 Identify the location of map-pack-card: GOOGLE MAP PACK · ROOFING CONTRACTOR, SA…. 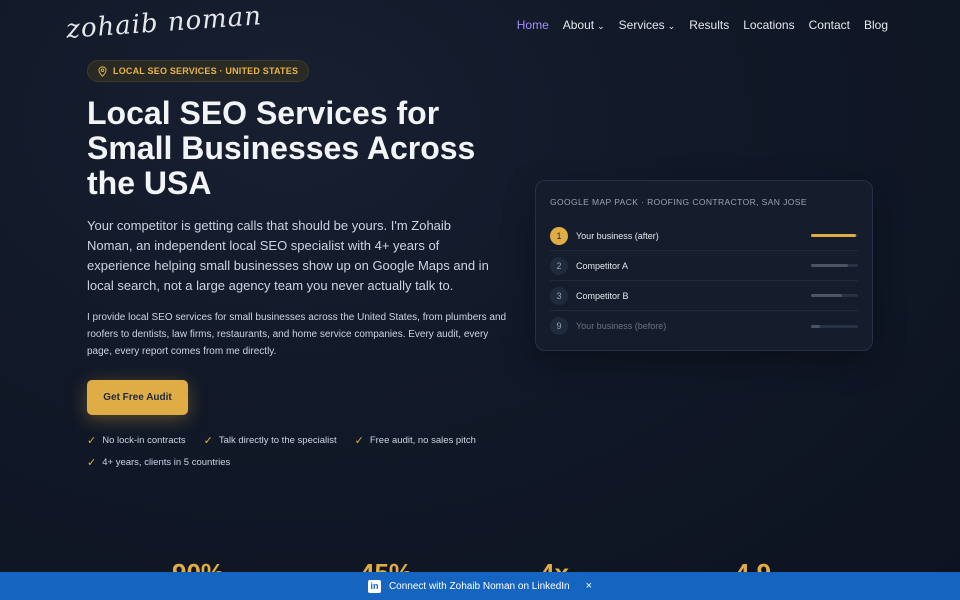
(704, 265).